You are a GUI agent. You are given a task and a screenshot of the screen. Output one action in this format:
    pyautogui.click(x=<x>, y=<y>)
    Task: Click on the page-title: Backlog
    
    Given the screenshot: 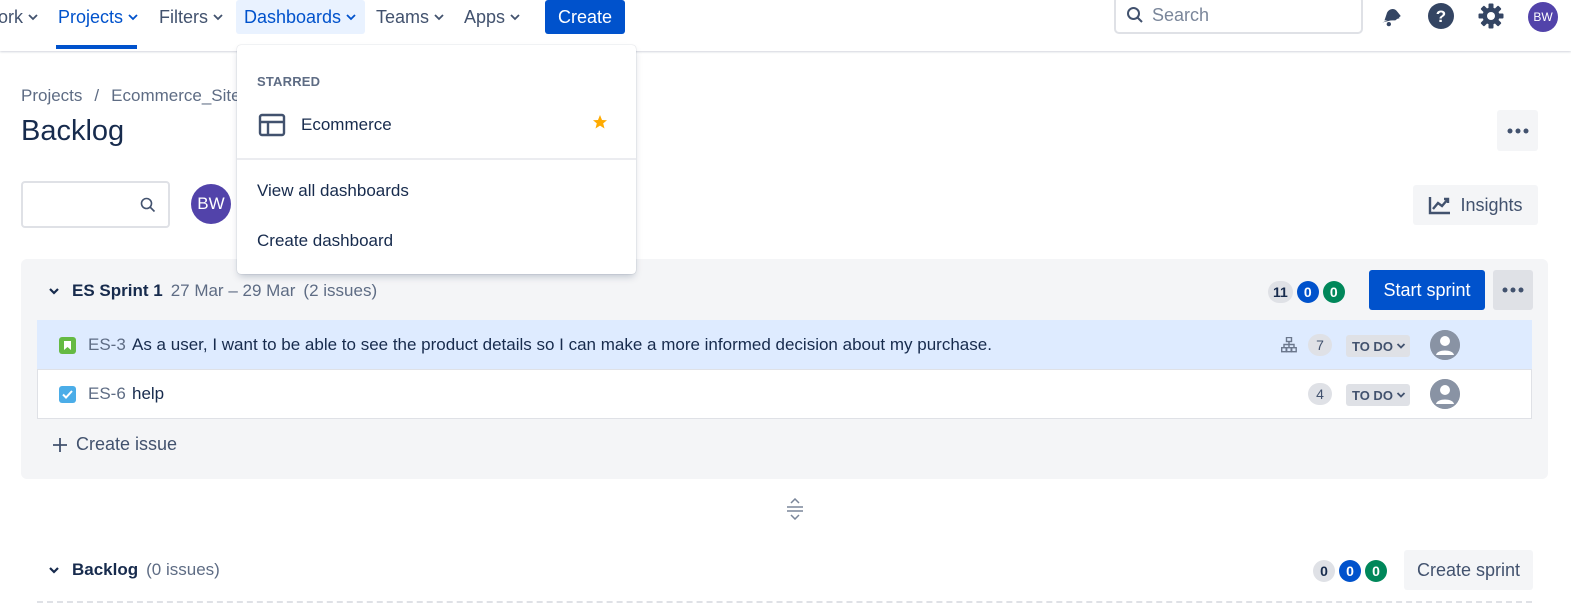 What is the action you would take?
    pyautogui.click(x=73, y=131)
    